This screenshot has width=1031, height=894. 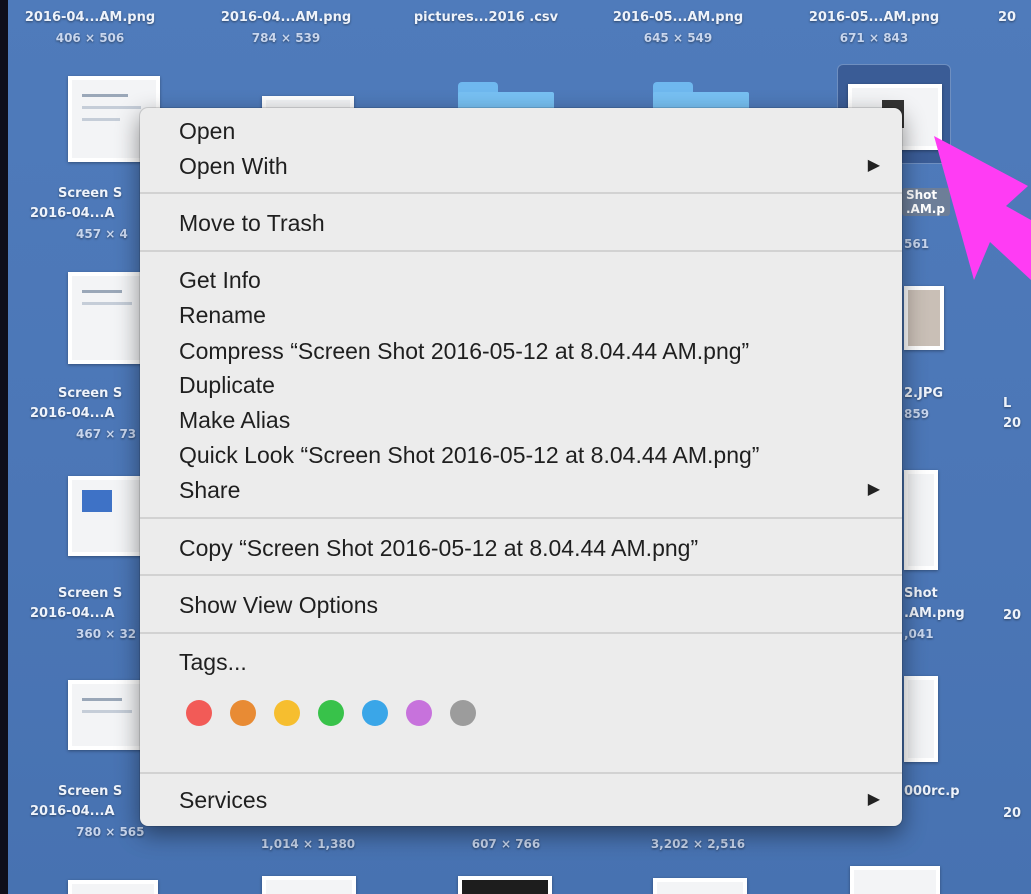 I want to click on desktop-file: 607 × 766, so click(x=506, y=844).